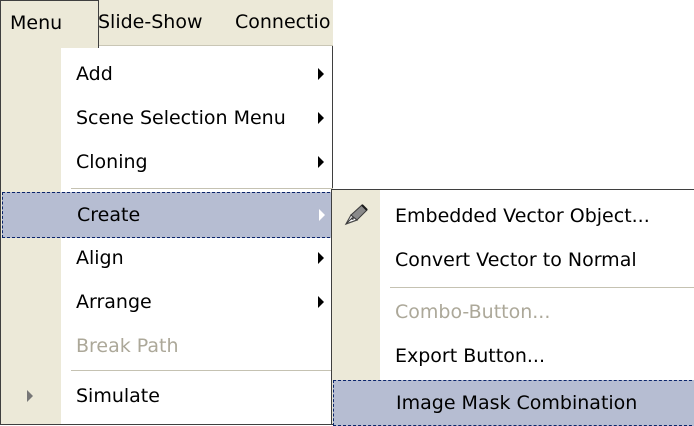 This screenshot has width=694, height=426. I want to click on menu-bar: Menu Slide-Show Connectio, so click(166, 24).